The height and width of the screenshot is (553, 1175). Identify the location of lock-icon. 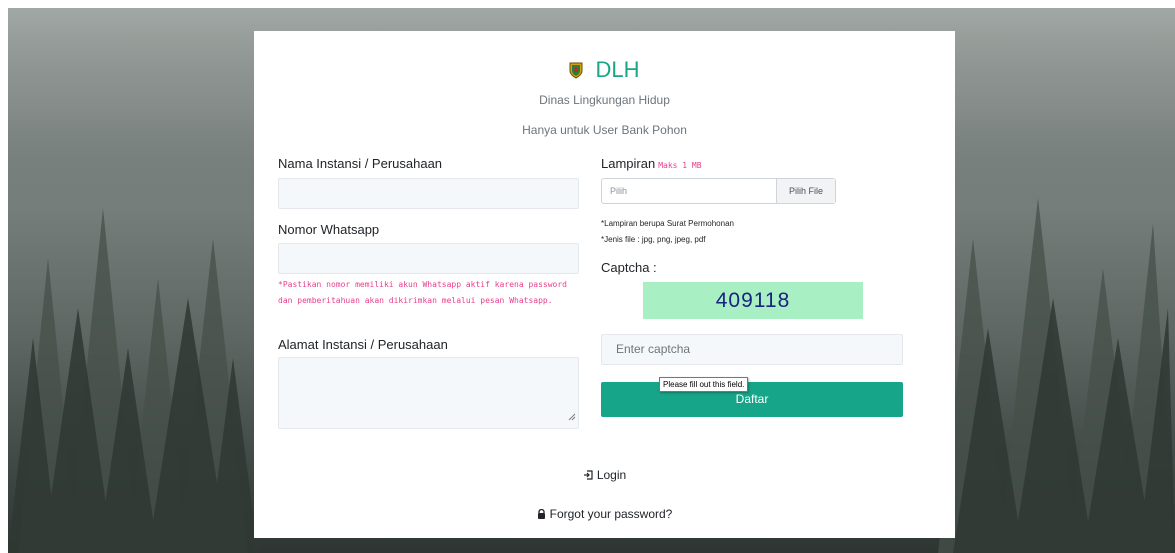
(541, 515).